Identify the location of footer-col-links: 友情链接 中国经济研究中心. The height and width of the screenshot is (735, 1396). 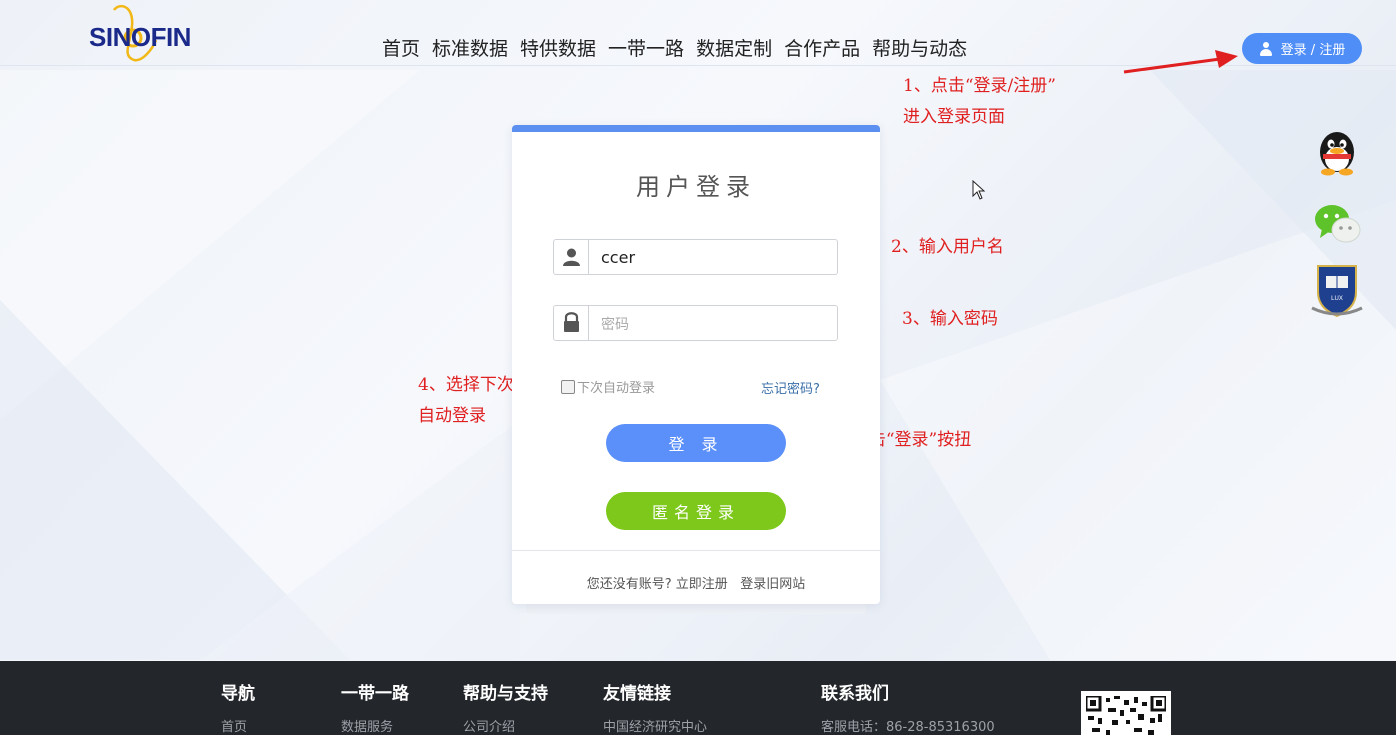
(655, 707).